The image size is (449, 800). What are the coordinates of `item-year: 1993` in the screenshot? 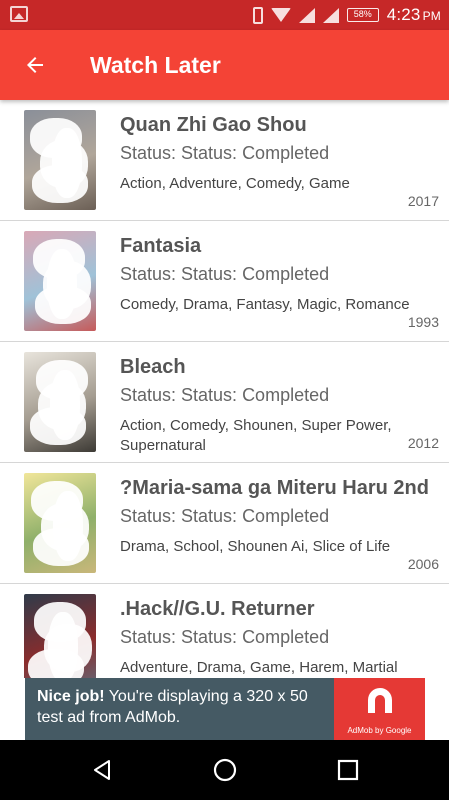 It's located at (423, 322).